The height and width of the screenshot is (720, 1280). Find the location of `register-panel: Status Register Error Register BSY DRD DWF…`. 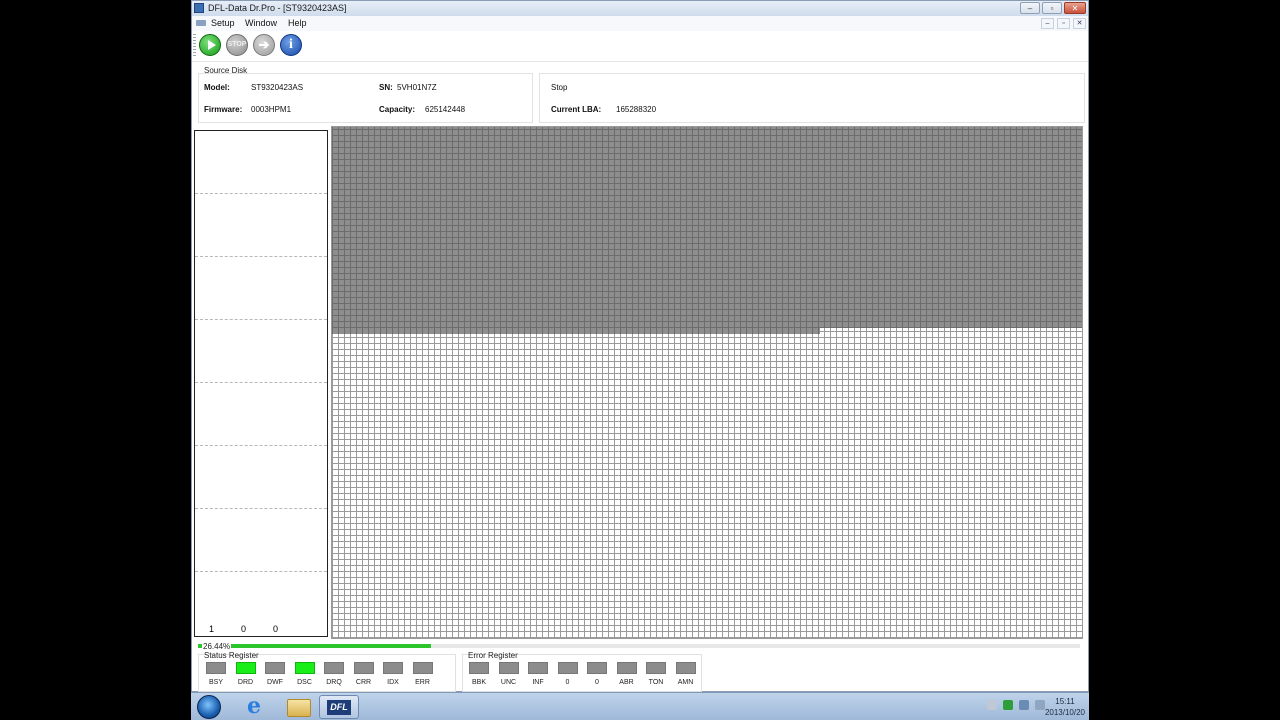

register-panel: Status Register Error Register BSY DRD DWF… is located at coordinates (640, 671).